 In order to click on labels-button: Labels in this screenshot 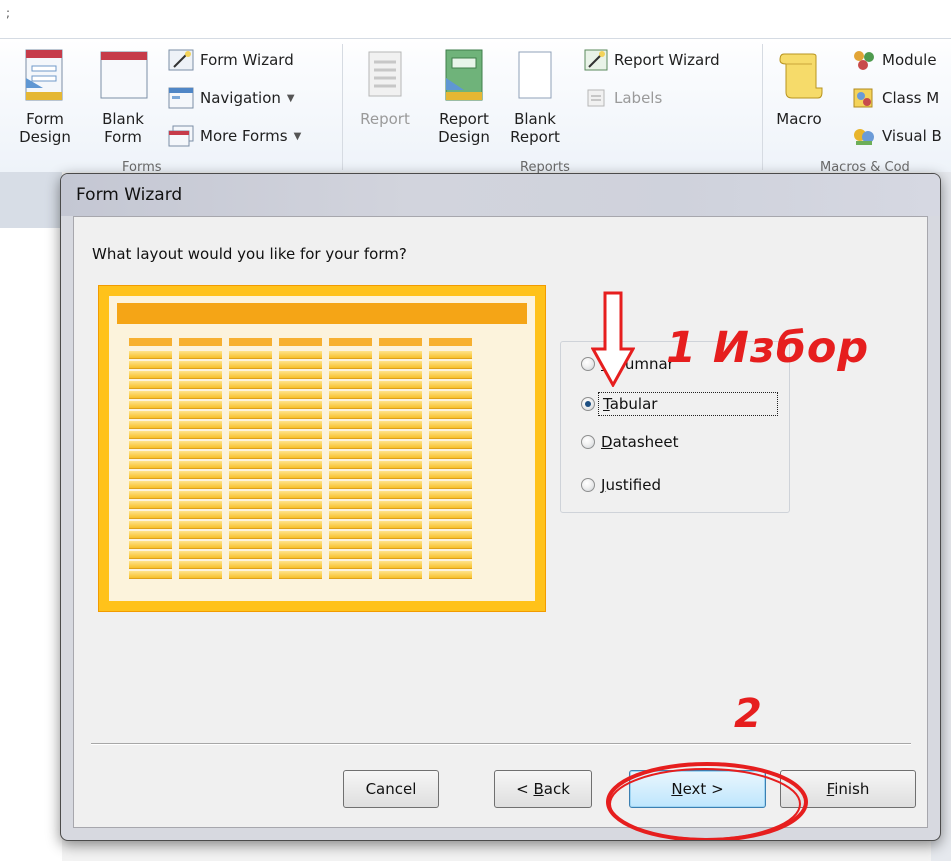, I will do `click(623, 98)`.